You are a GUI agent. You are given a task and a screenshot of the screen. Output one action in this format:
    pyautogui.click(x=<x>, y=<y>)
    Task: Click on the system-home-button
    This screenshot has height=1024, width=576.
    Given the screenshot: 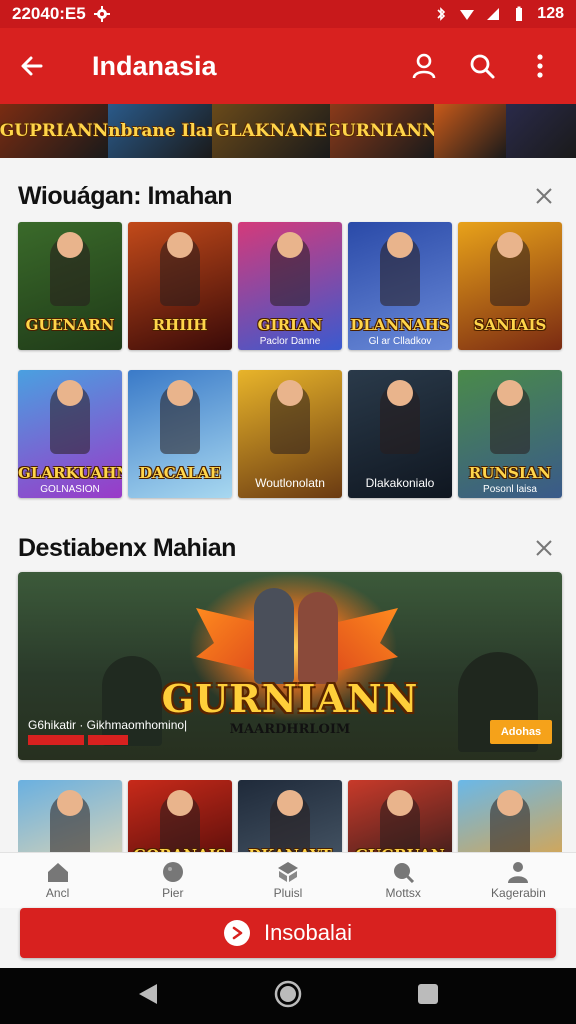 What is the action you would take?
    pyautogui.click(x=288, y=996)
    